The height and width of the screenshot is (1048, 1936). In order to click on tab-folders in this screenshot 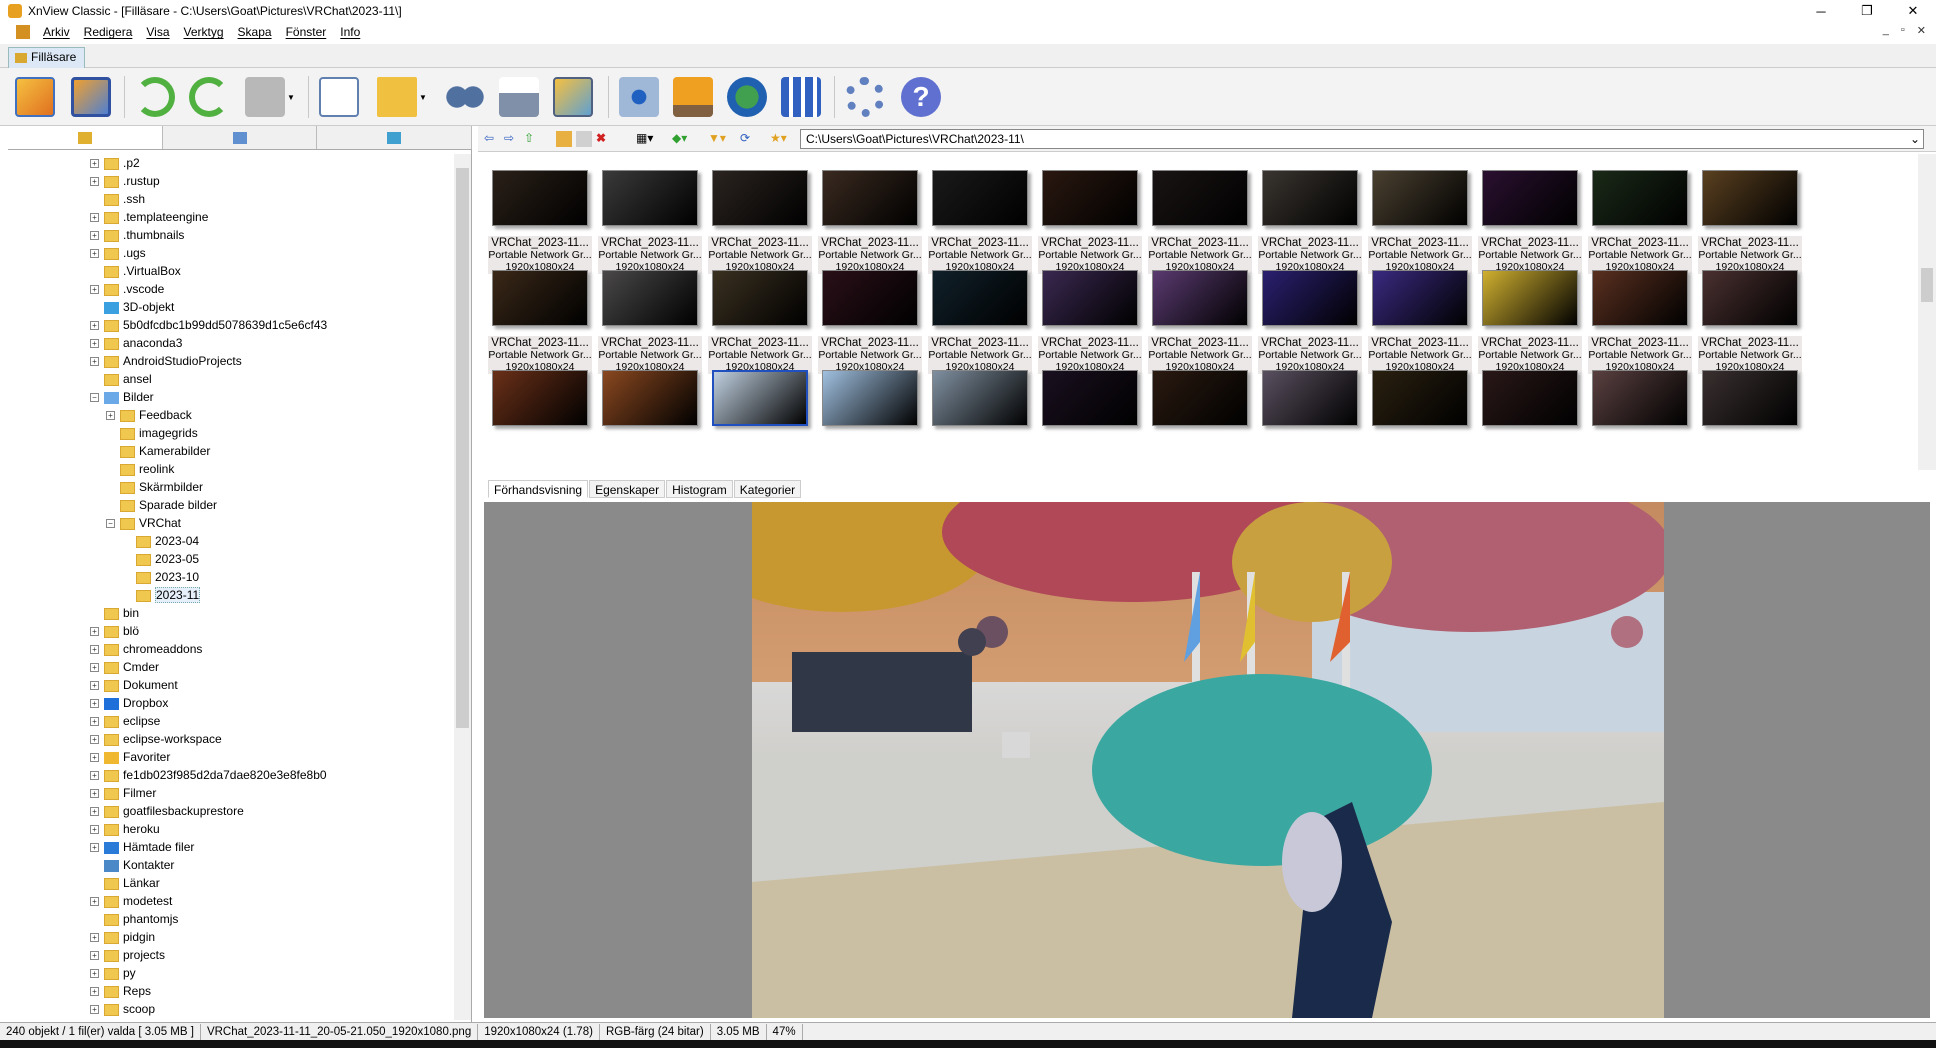, I will do `click(85, 137)`.